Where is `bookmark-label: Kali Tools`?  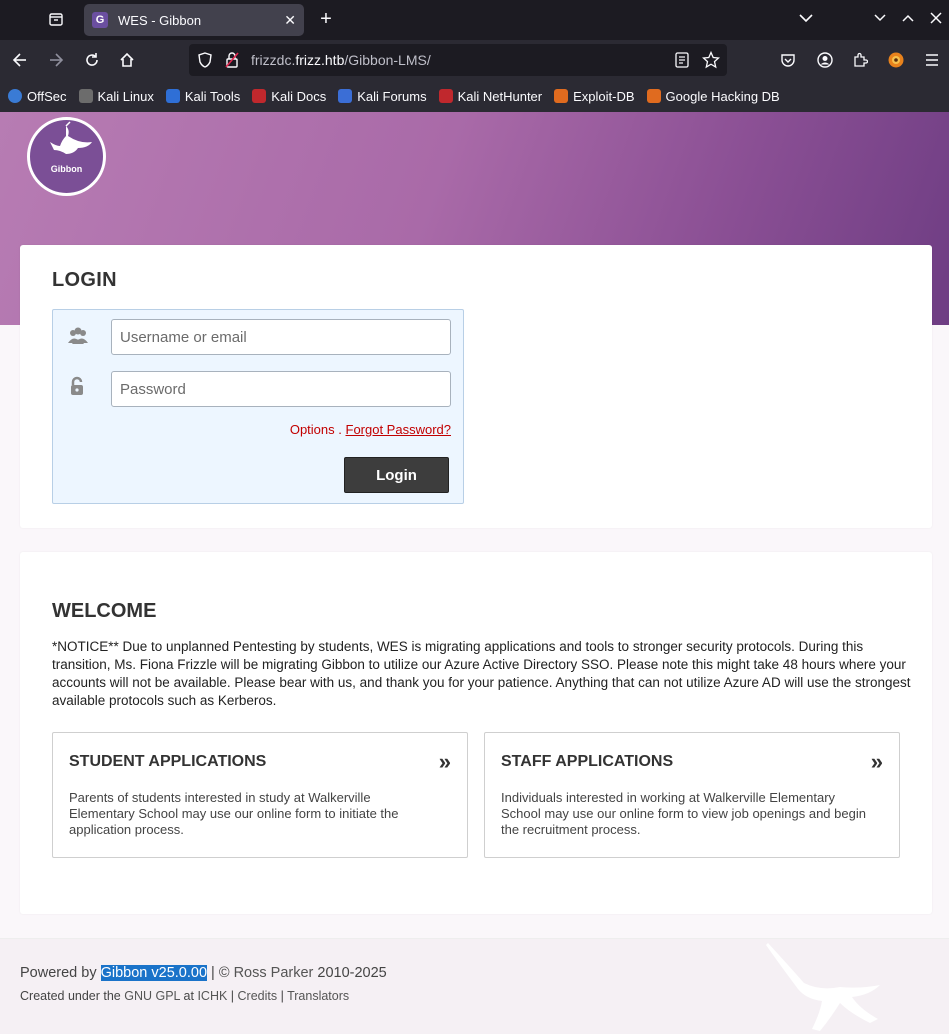
bookmark-label: Kali Tools is located at coordinates (212, 96).